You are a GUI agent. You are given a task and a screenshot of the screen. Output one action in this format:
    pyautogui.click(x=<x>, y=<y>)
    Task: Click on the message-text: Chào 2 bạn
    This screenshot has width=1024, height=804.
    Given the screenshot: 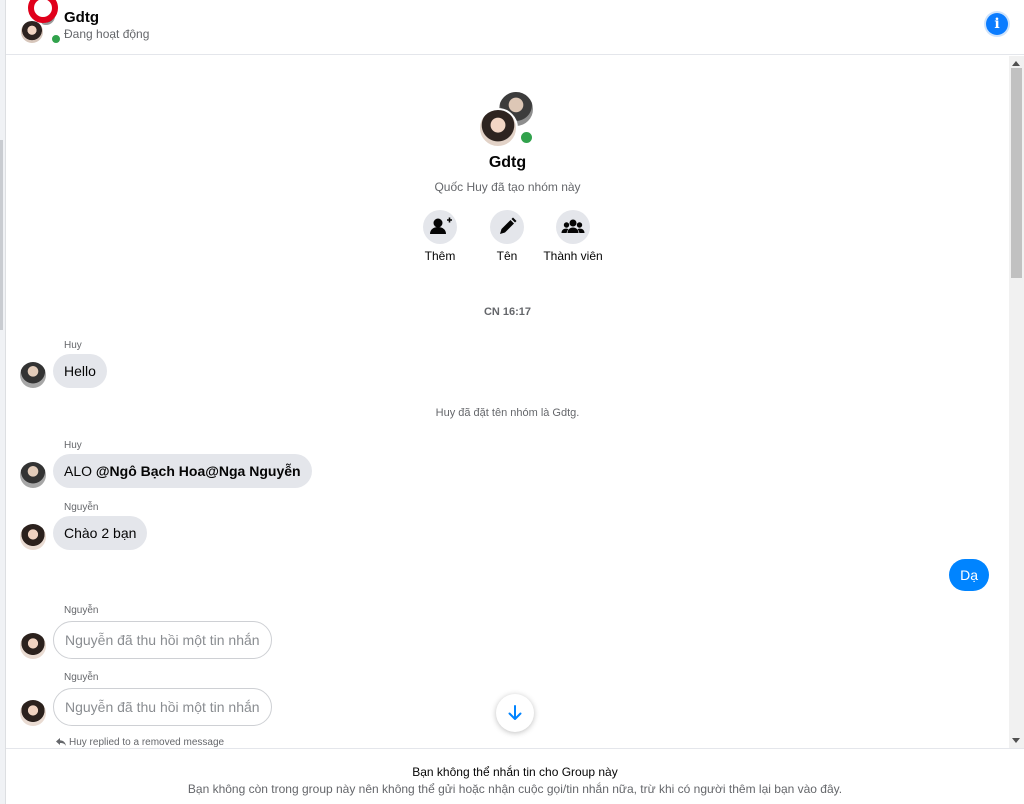 What is the action you would take?
    pyautogui.click(x=100, y=533)
    